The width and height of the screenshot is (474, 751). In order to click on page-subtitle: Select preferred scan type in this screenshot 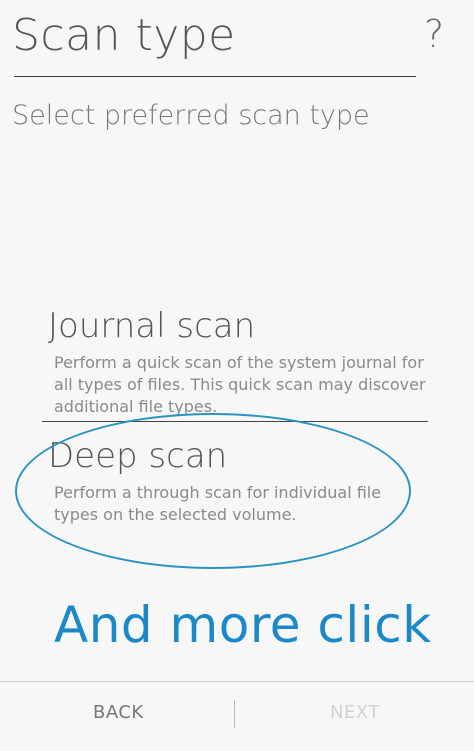, I will do `click(191, 115)`.